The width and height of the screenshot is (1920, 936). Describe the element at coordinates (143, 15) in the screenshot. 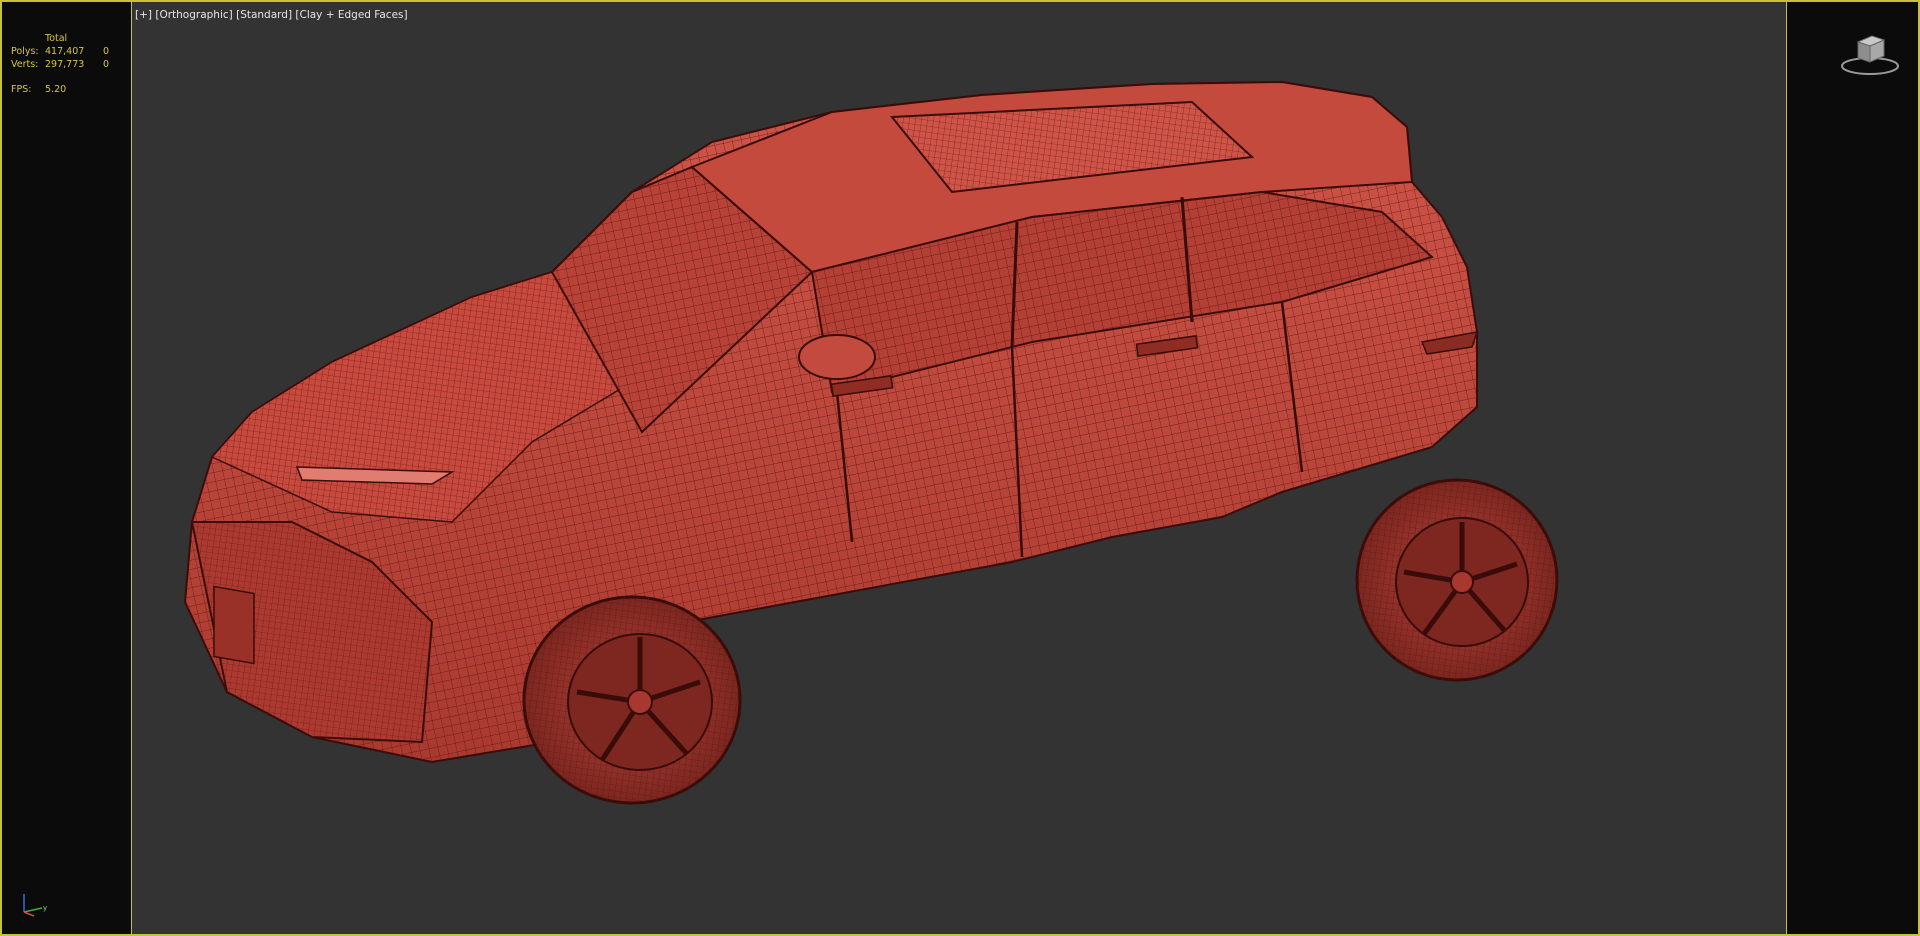

I see `viewport-menu-plus: [+]` at that location.